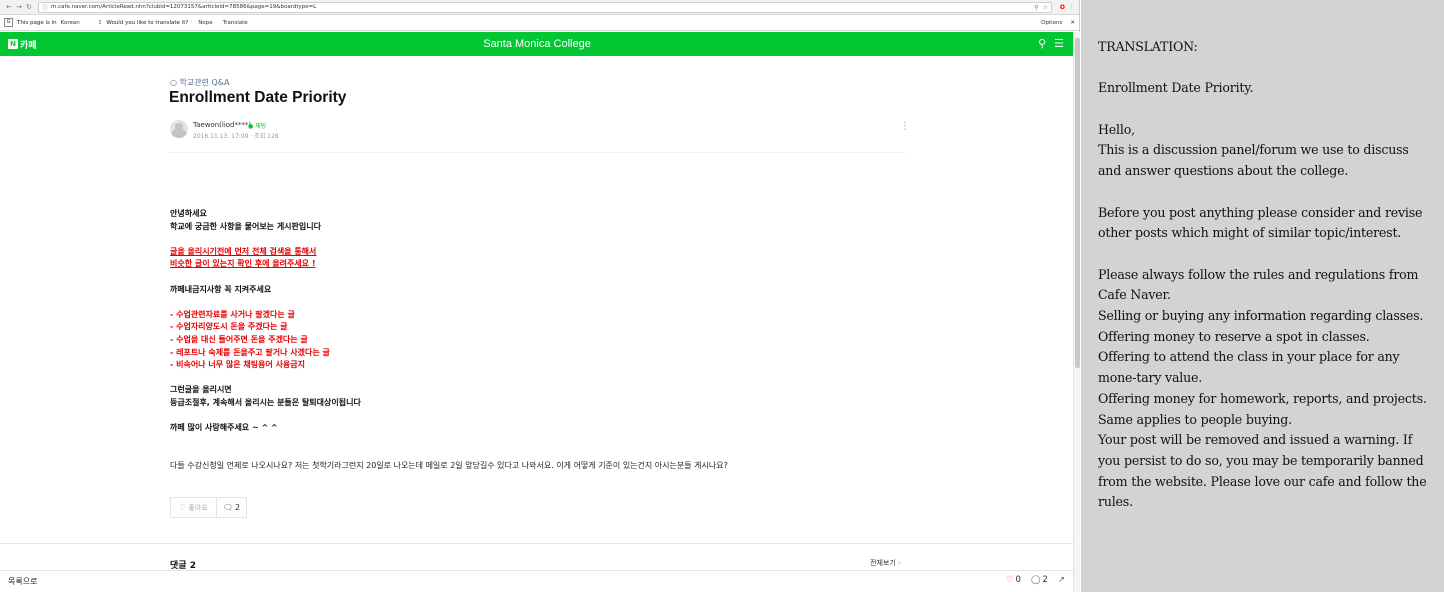 The width and height of the screenshot is (1444, 592). Describe the element at coordinates (238, 365) in the screenshot. I see `post-body-line: - 비속어나 너무 많은 채팅용어 사용금지` at that location.